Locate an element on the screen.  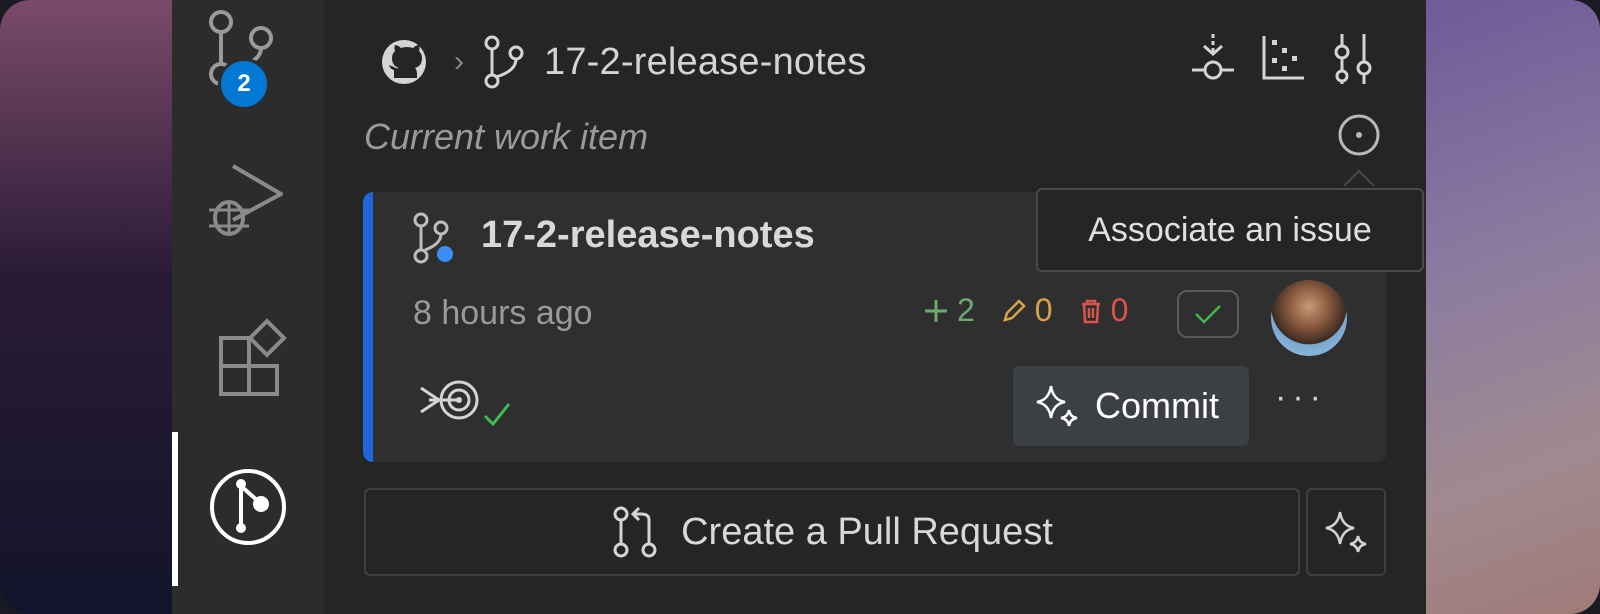
branch-icon is located at coordinates (504, 62).